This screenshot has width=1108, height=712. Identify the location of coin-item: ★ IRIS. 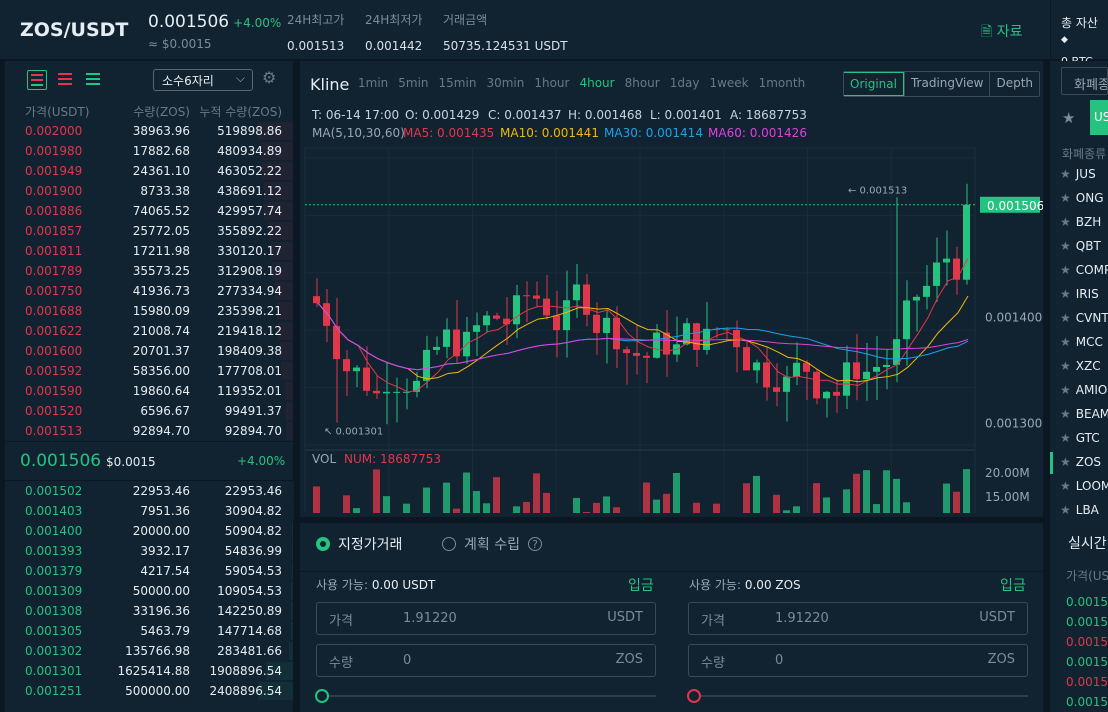
(1079, 294).